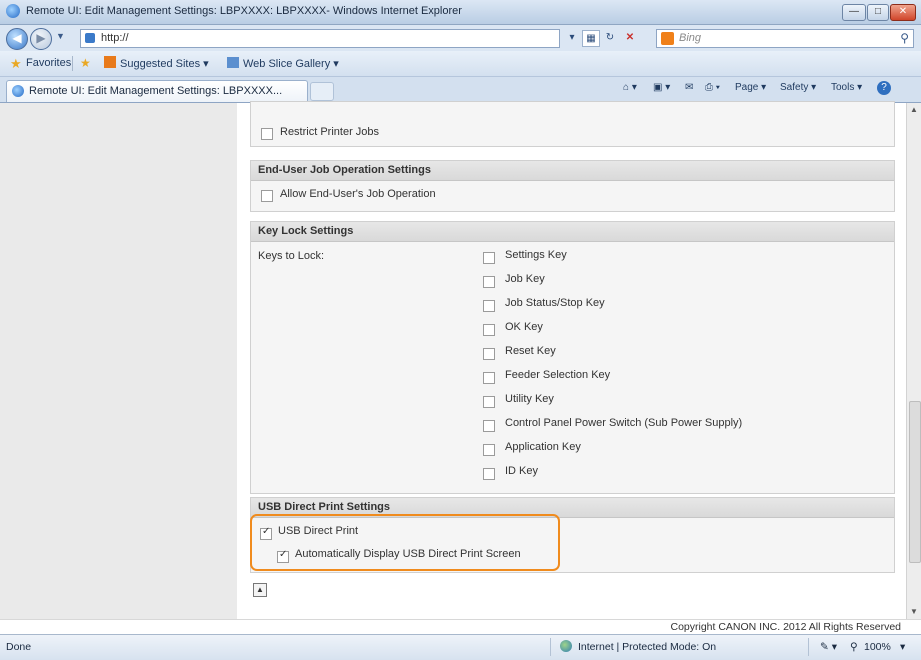 The image size is (921, 660). I want to click on end-user-section-header: End-User Job Operation Settings, so click(572, 171).